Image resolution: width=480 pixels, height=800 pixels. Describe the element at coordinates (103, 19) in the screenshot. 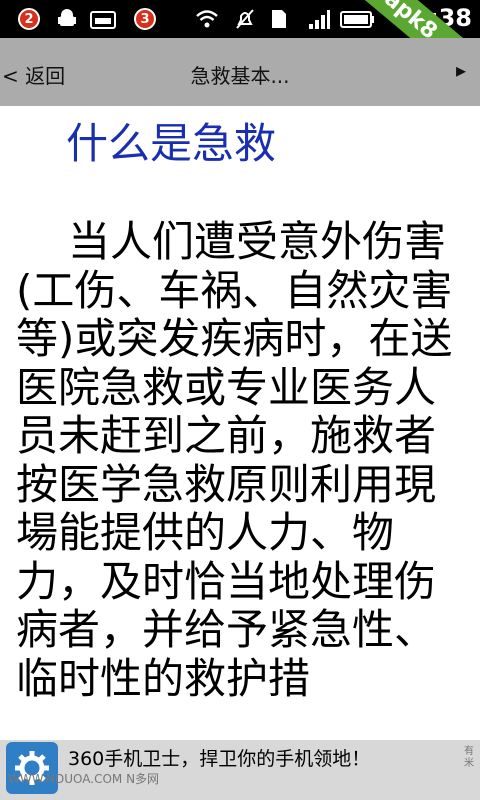

I see `storage-icon` at that location.